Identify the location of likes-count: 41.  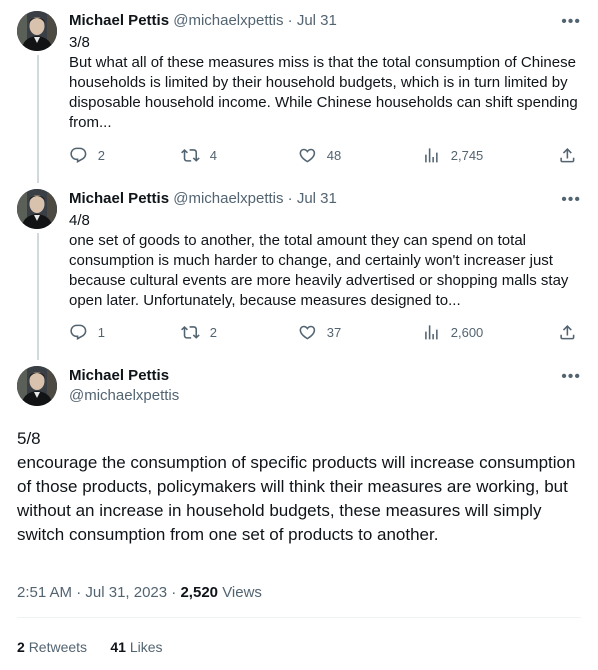
(118, 647).